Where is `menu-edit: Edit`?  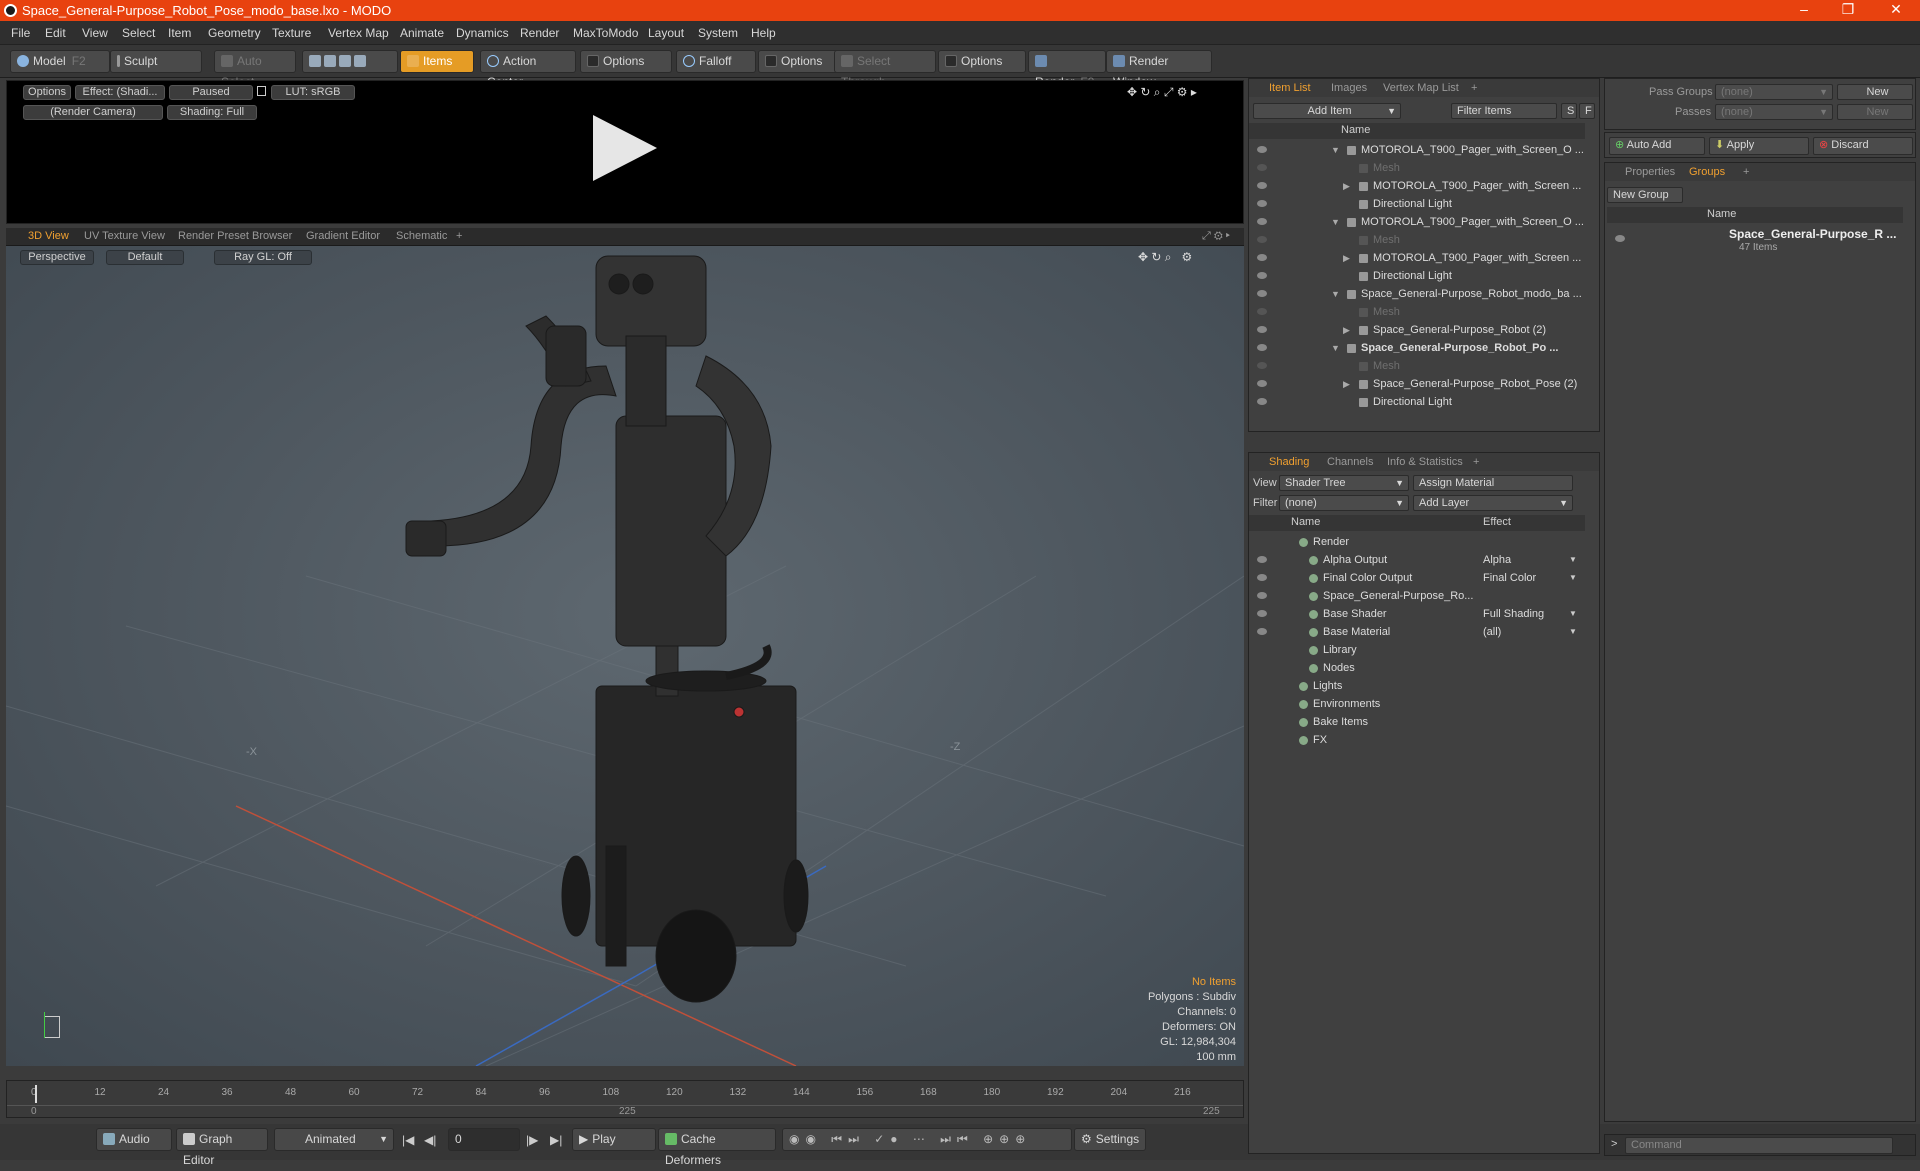 menu-edit: Edit is located at coordinates (55, 33).